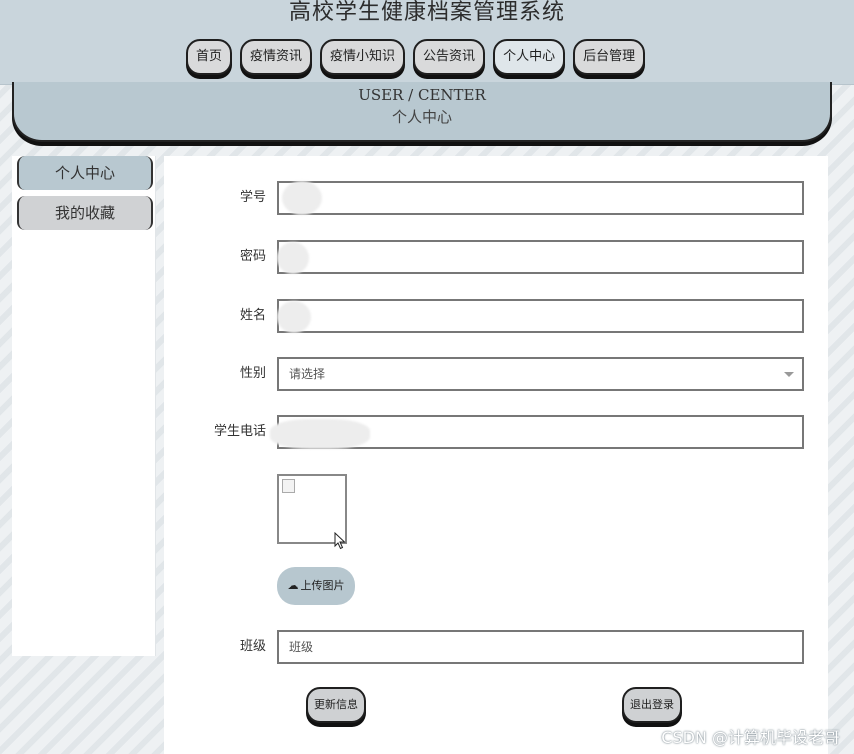 The image size is (854, 754). Describe the element at coordinates (363, 57) in the screenshot. I see `nav-epidemic-tips: 疫情小知识` at that location.